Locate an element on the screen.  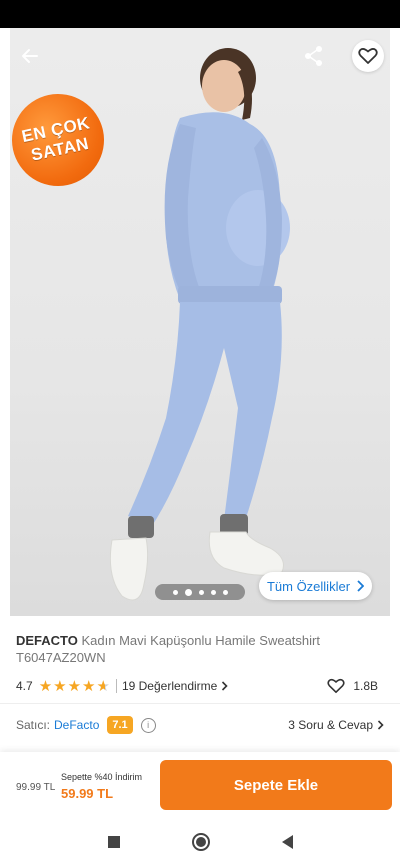
rating-row: 4.7 ★ ★ ★ ★ ★ 19 Değerlendirme 1.8B is located at coordinates (200, 686).